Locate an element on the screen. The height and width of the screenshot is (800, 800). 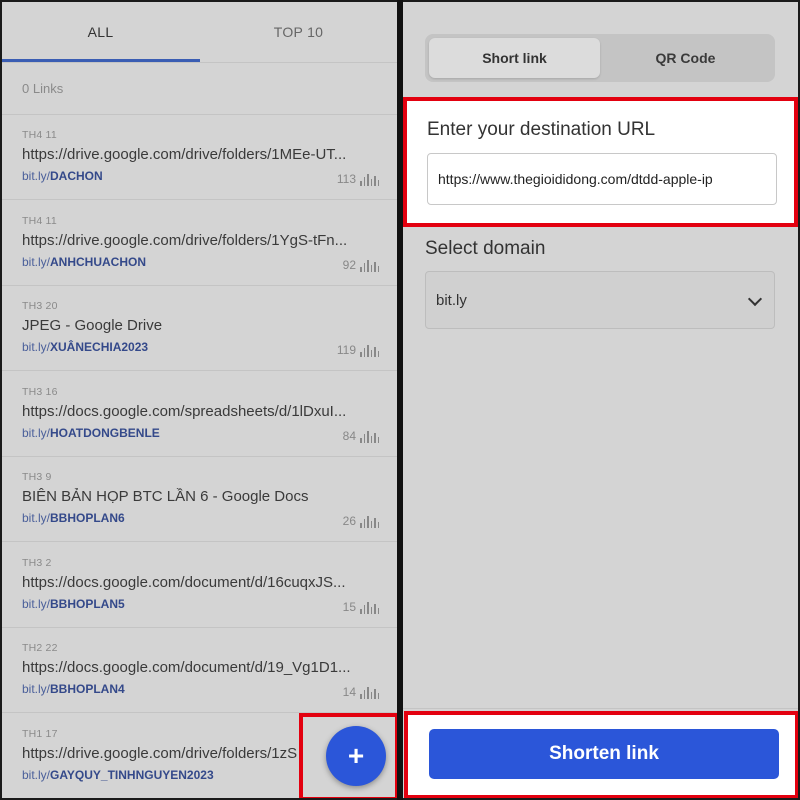
short-link: bit.ly/DACHON is located at coordinates (62, 176).